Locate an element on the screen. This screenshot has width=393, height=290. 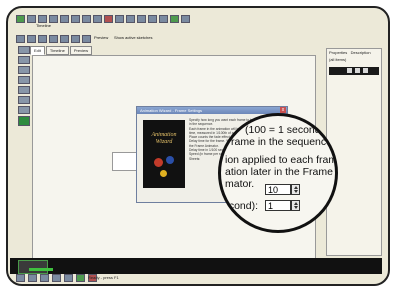
eraser-tool-icon is located at coordinates (24, 110).